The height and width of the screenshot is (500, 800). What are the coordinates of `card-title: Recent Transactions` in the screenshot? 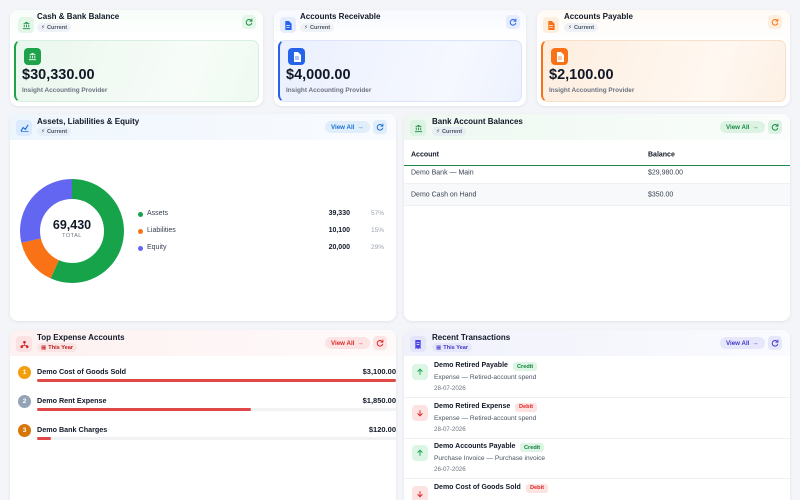 It's located at (471, 337).